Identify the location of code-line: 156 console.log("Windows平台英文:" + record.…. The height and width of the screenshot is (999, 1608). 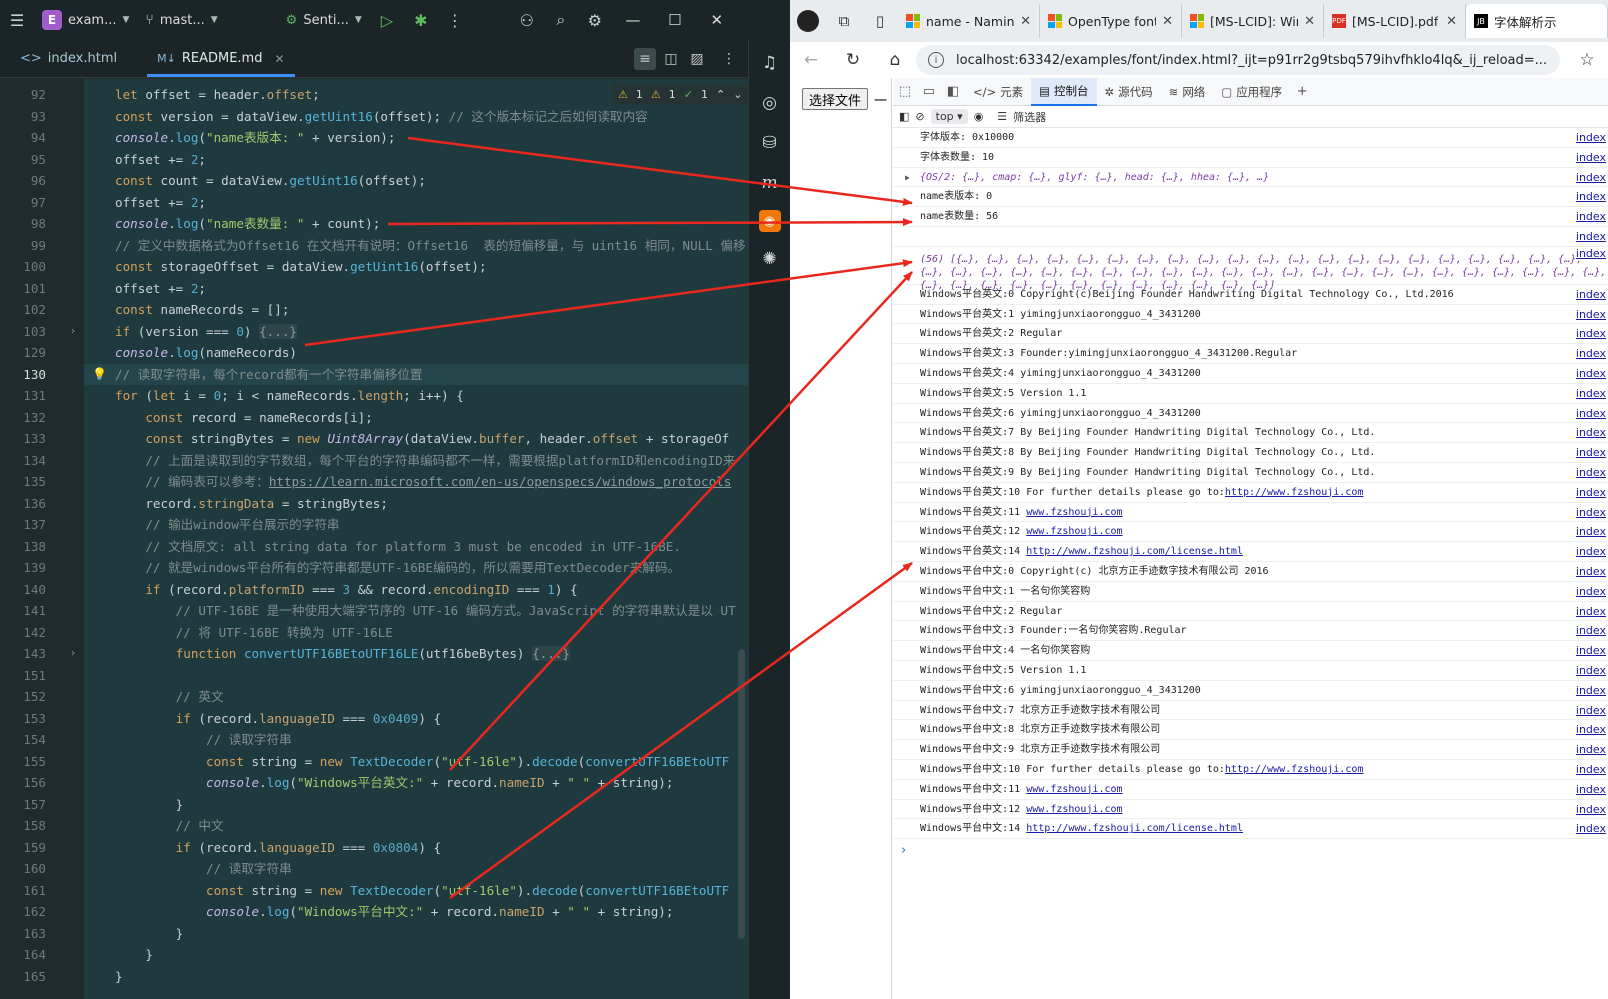
(374, 783).